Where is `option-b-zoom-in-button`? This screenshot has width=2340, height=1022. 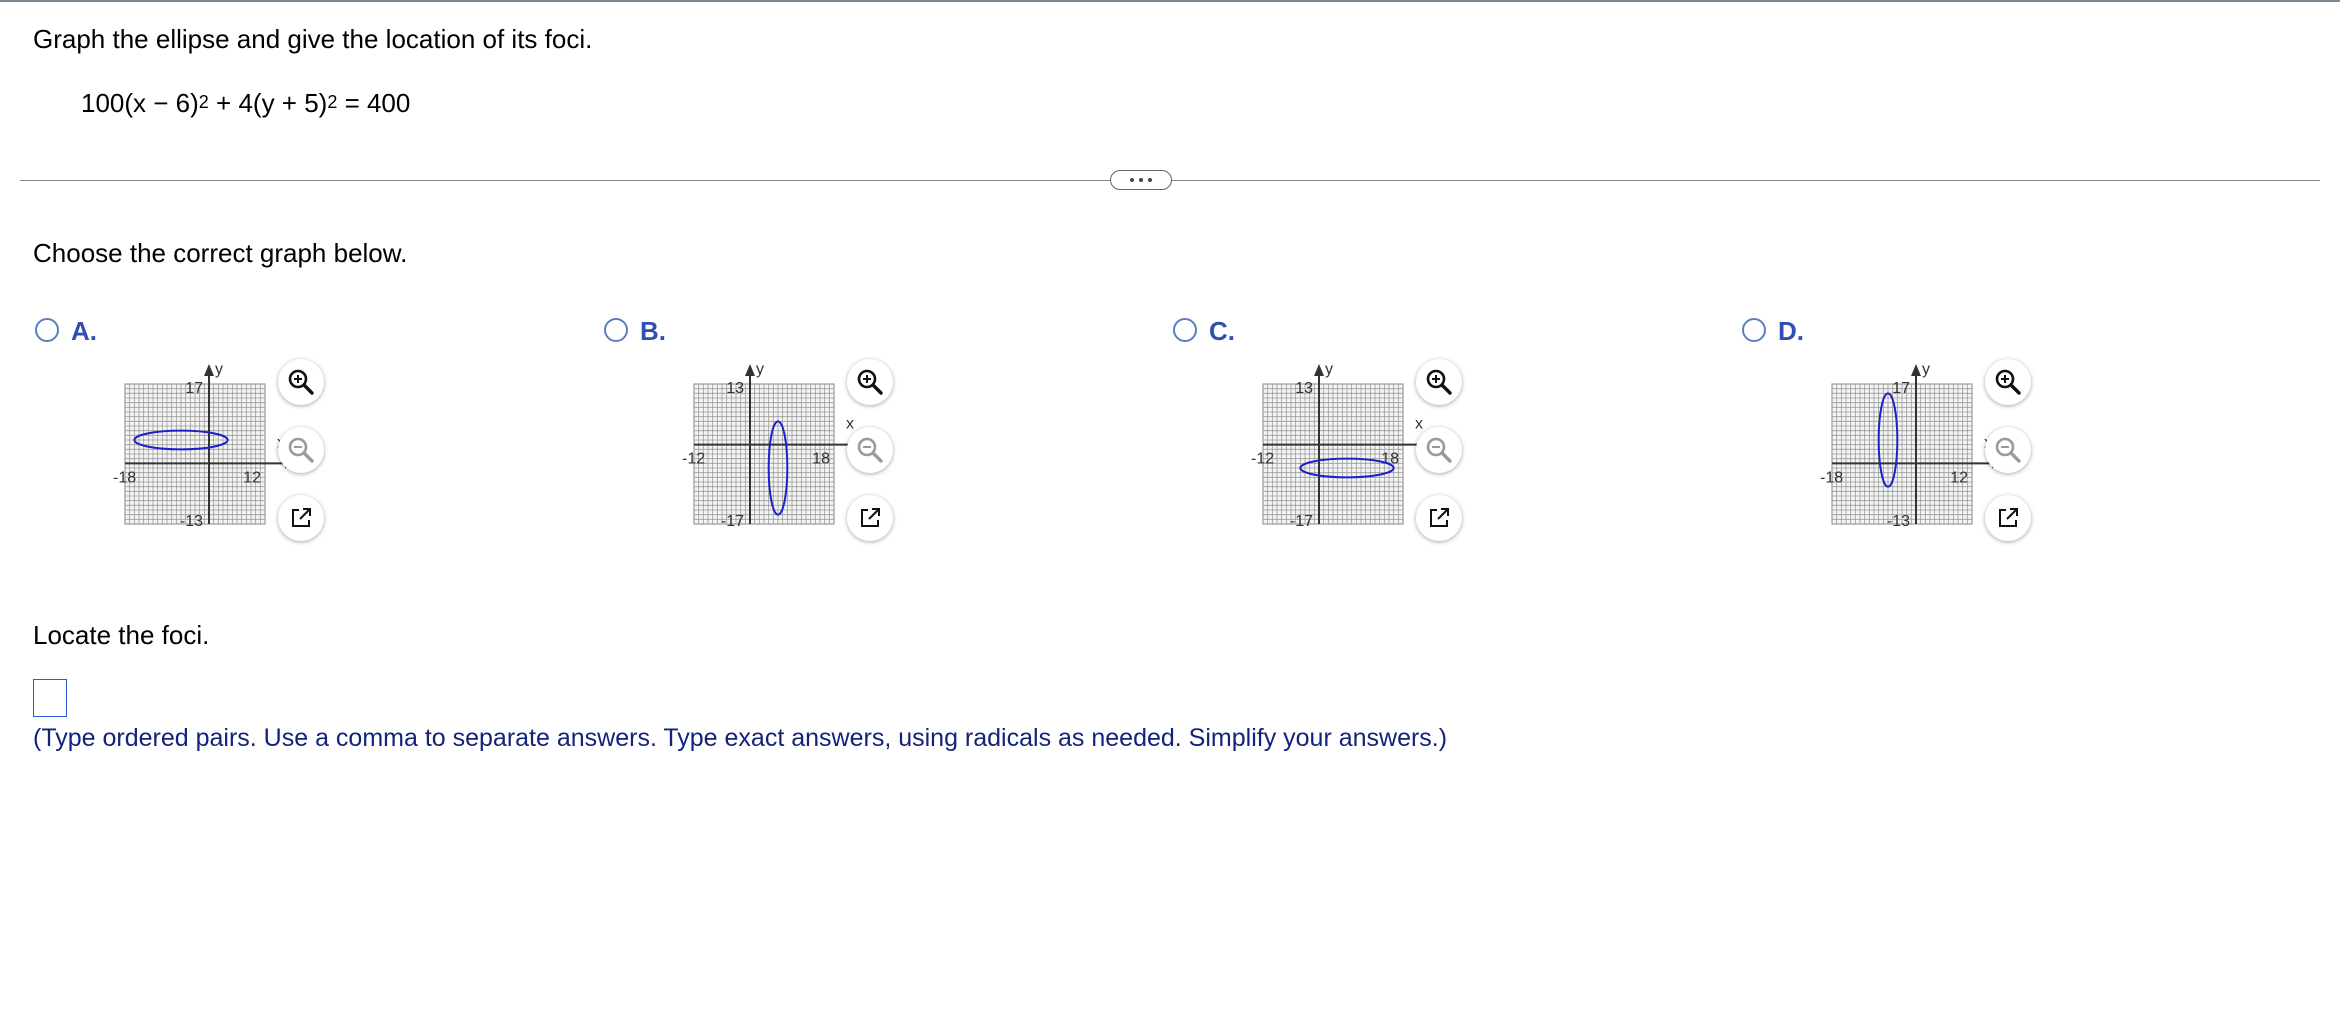 option-b-zoom-in-button is located at coordinates (870, 382).